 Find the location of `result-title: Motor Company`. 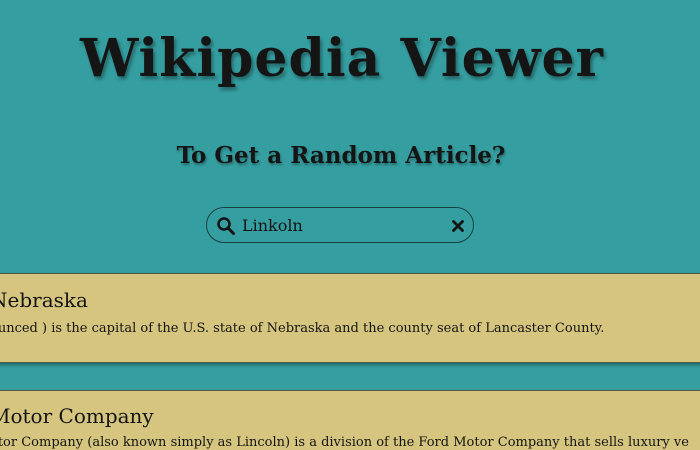

result-title: Motor Company is located at coordinates (77, 416).